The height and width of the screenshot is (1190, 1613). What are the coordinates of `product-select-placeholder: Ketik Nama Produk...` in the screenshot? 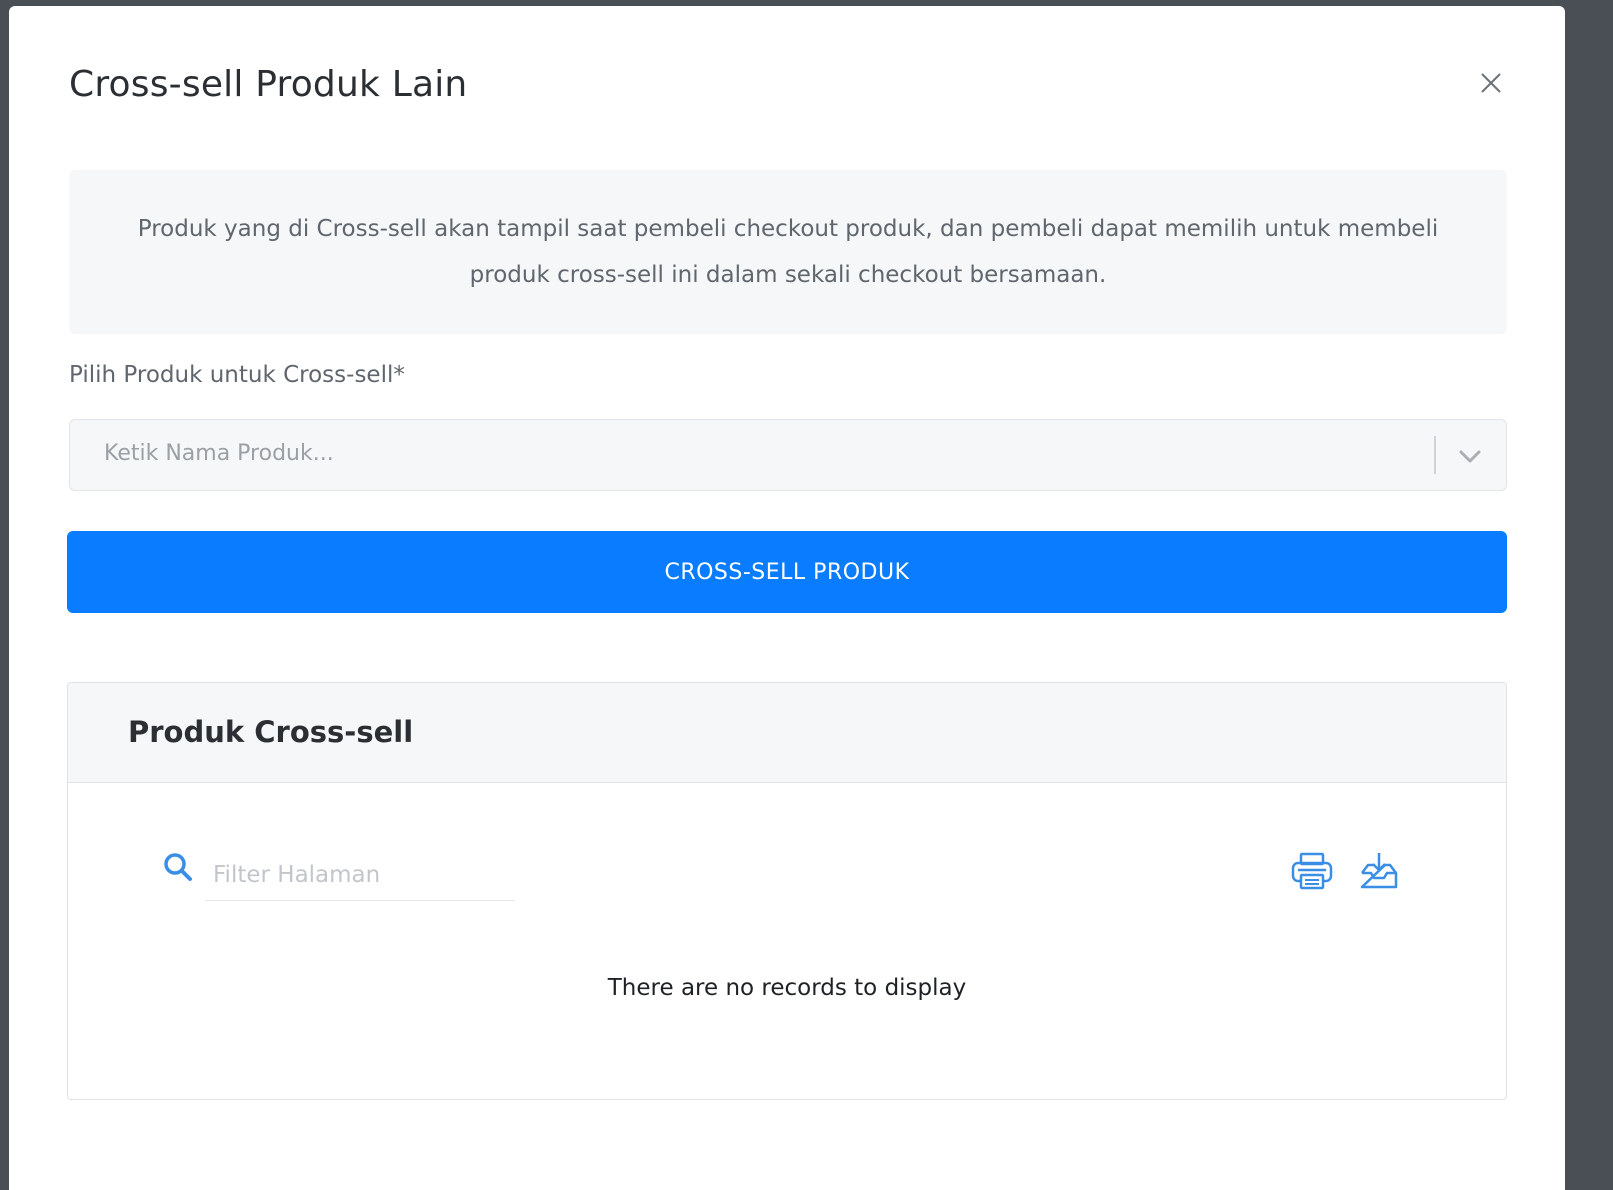 It's located at (219, 453).